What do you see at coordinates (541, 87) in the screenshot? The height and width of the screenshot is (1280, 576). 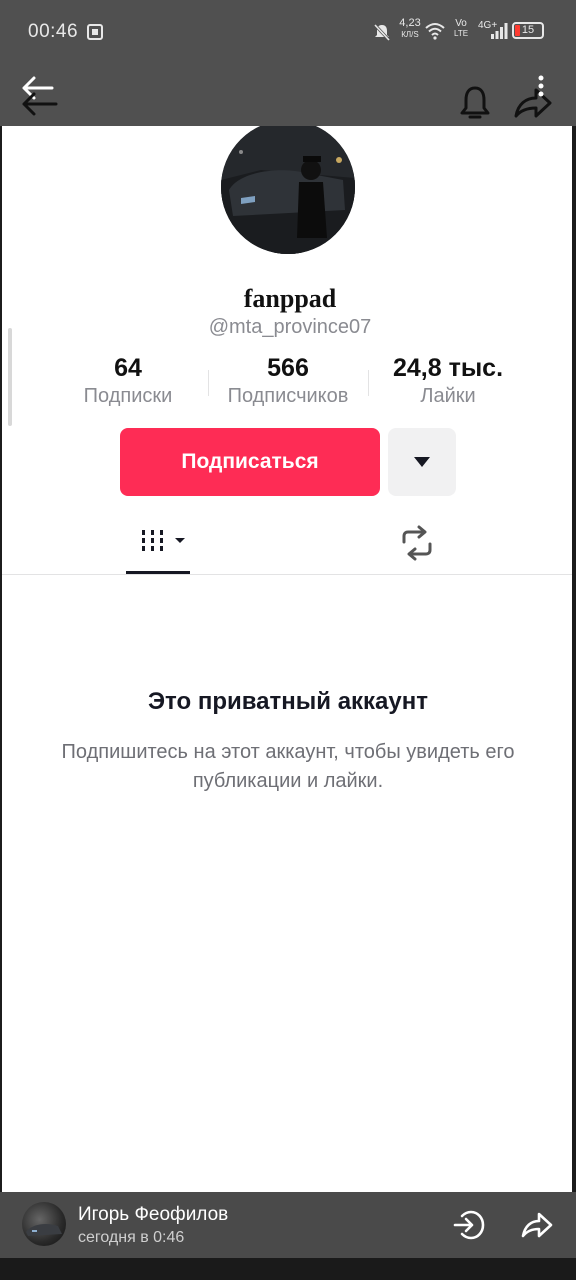 I see `more-vertical-icon` at bounding box center [541, 87].